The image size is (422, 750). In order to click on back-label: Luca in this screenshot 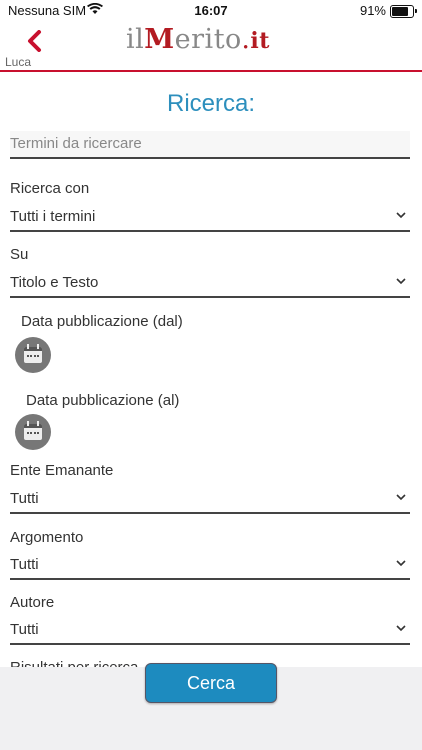, I will do `click(18, 62)`.